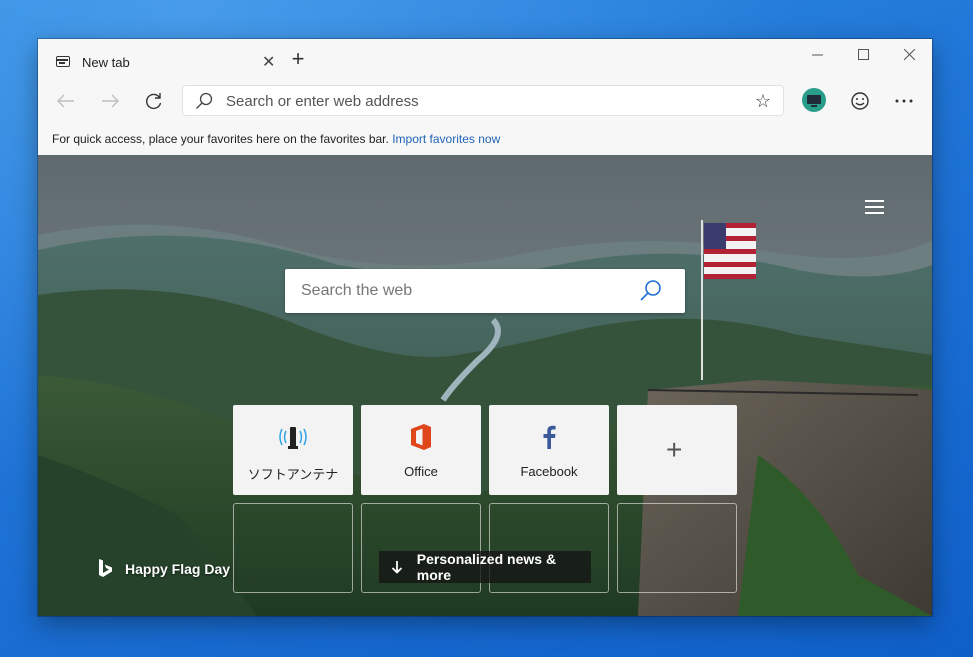  I want to click on tab-close-icon: ✕, so click(268, 62).